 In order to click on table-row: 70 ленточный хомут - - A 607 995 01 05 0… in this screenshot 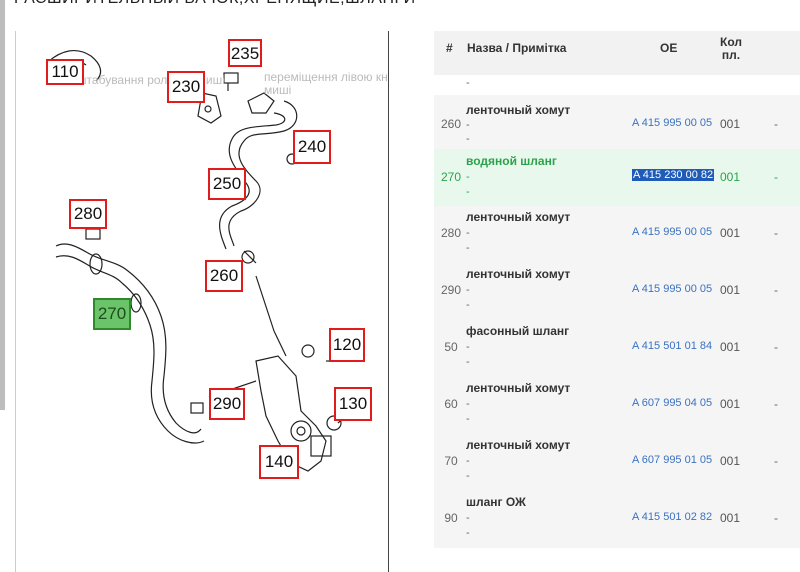, I will do `click(617, 462)`.